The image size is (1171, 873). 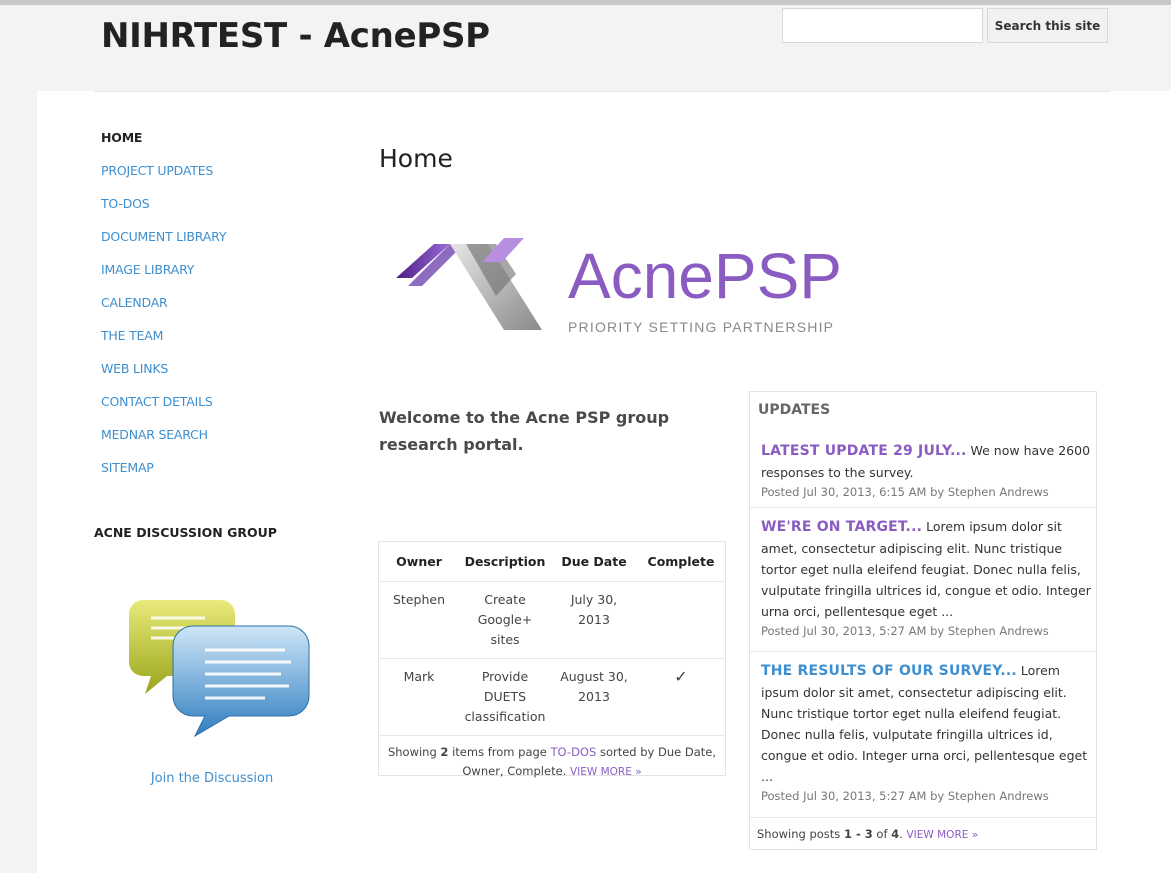 I want to click on acnepsp-logo: AcnePSP PRIORITY SETTING PARTNERSHIP, so click(x=619, y=286).